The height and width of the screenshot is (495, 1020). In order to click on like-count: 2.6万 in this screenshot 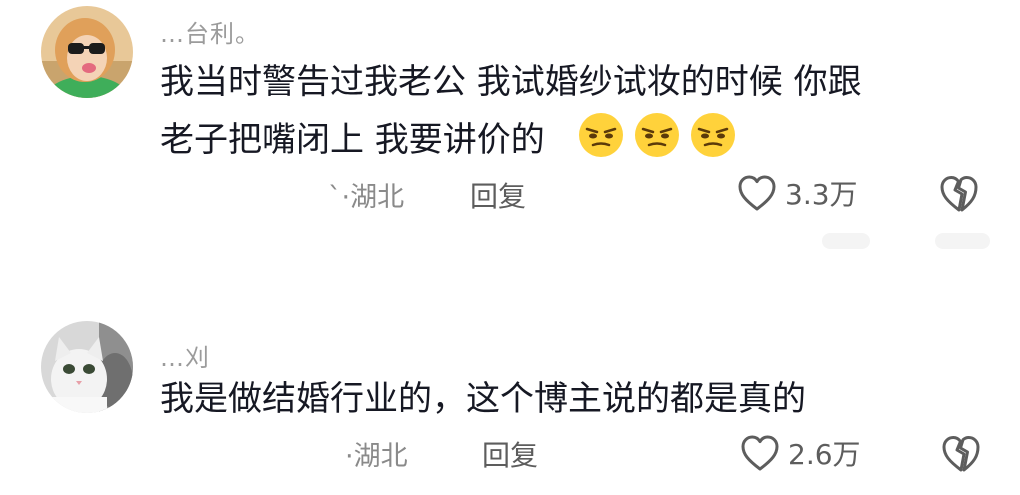, I will do `click(824, 454)`.